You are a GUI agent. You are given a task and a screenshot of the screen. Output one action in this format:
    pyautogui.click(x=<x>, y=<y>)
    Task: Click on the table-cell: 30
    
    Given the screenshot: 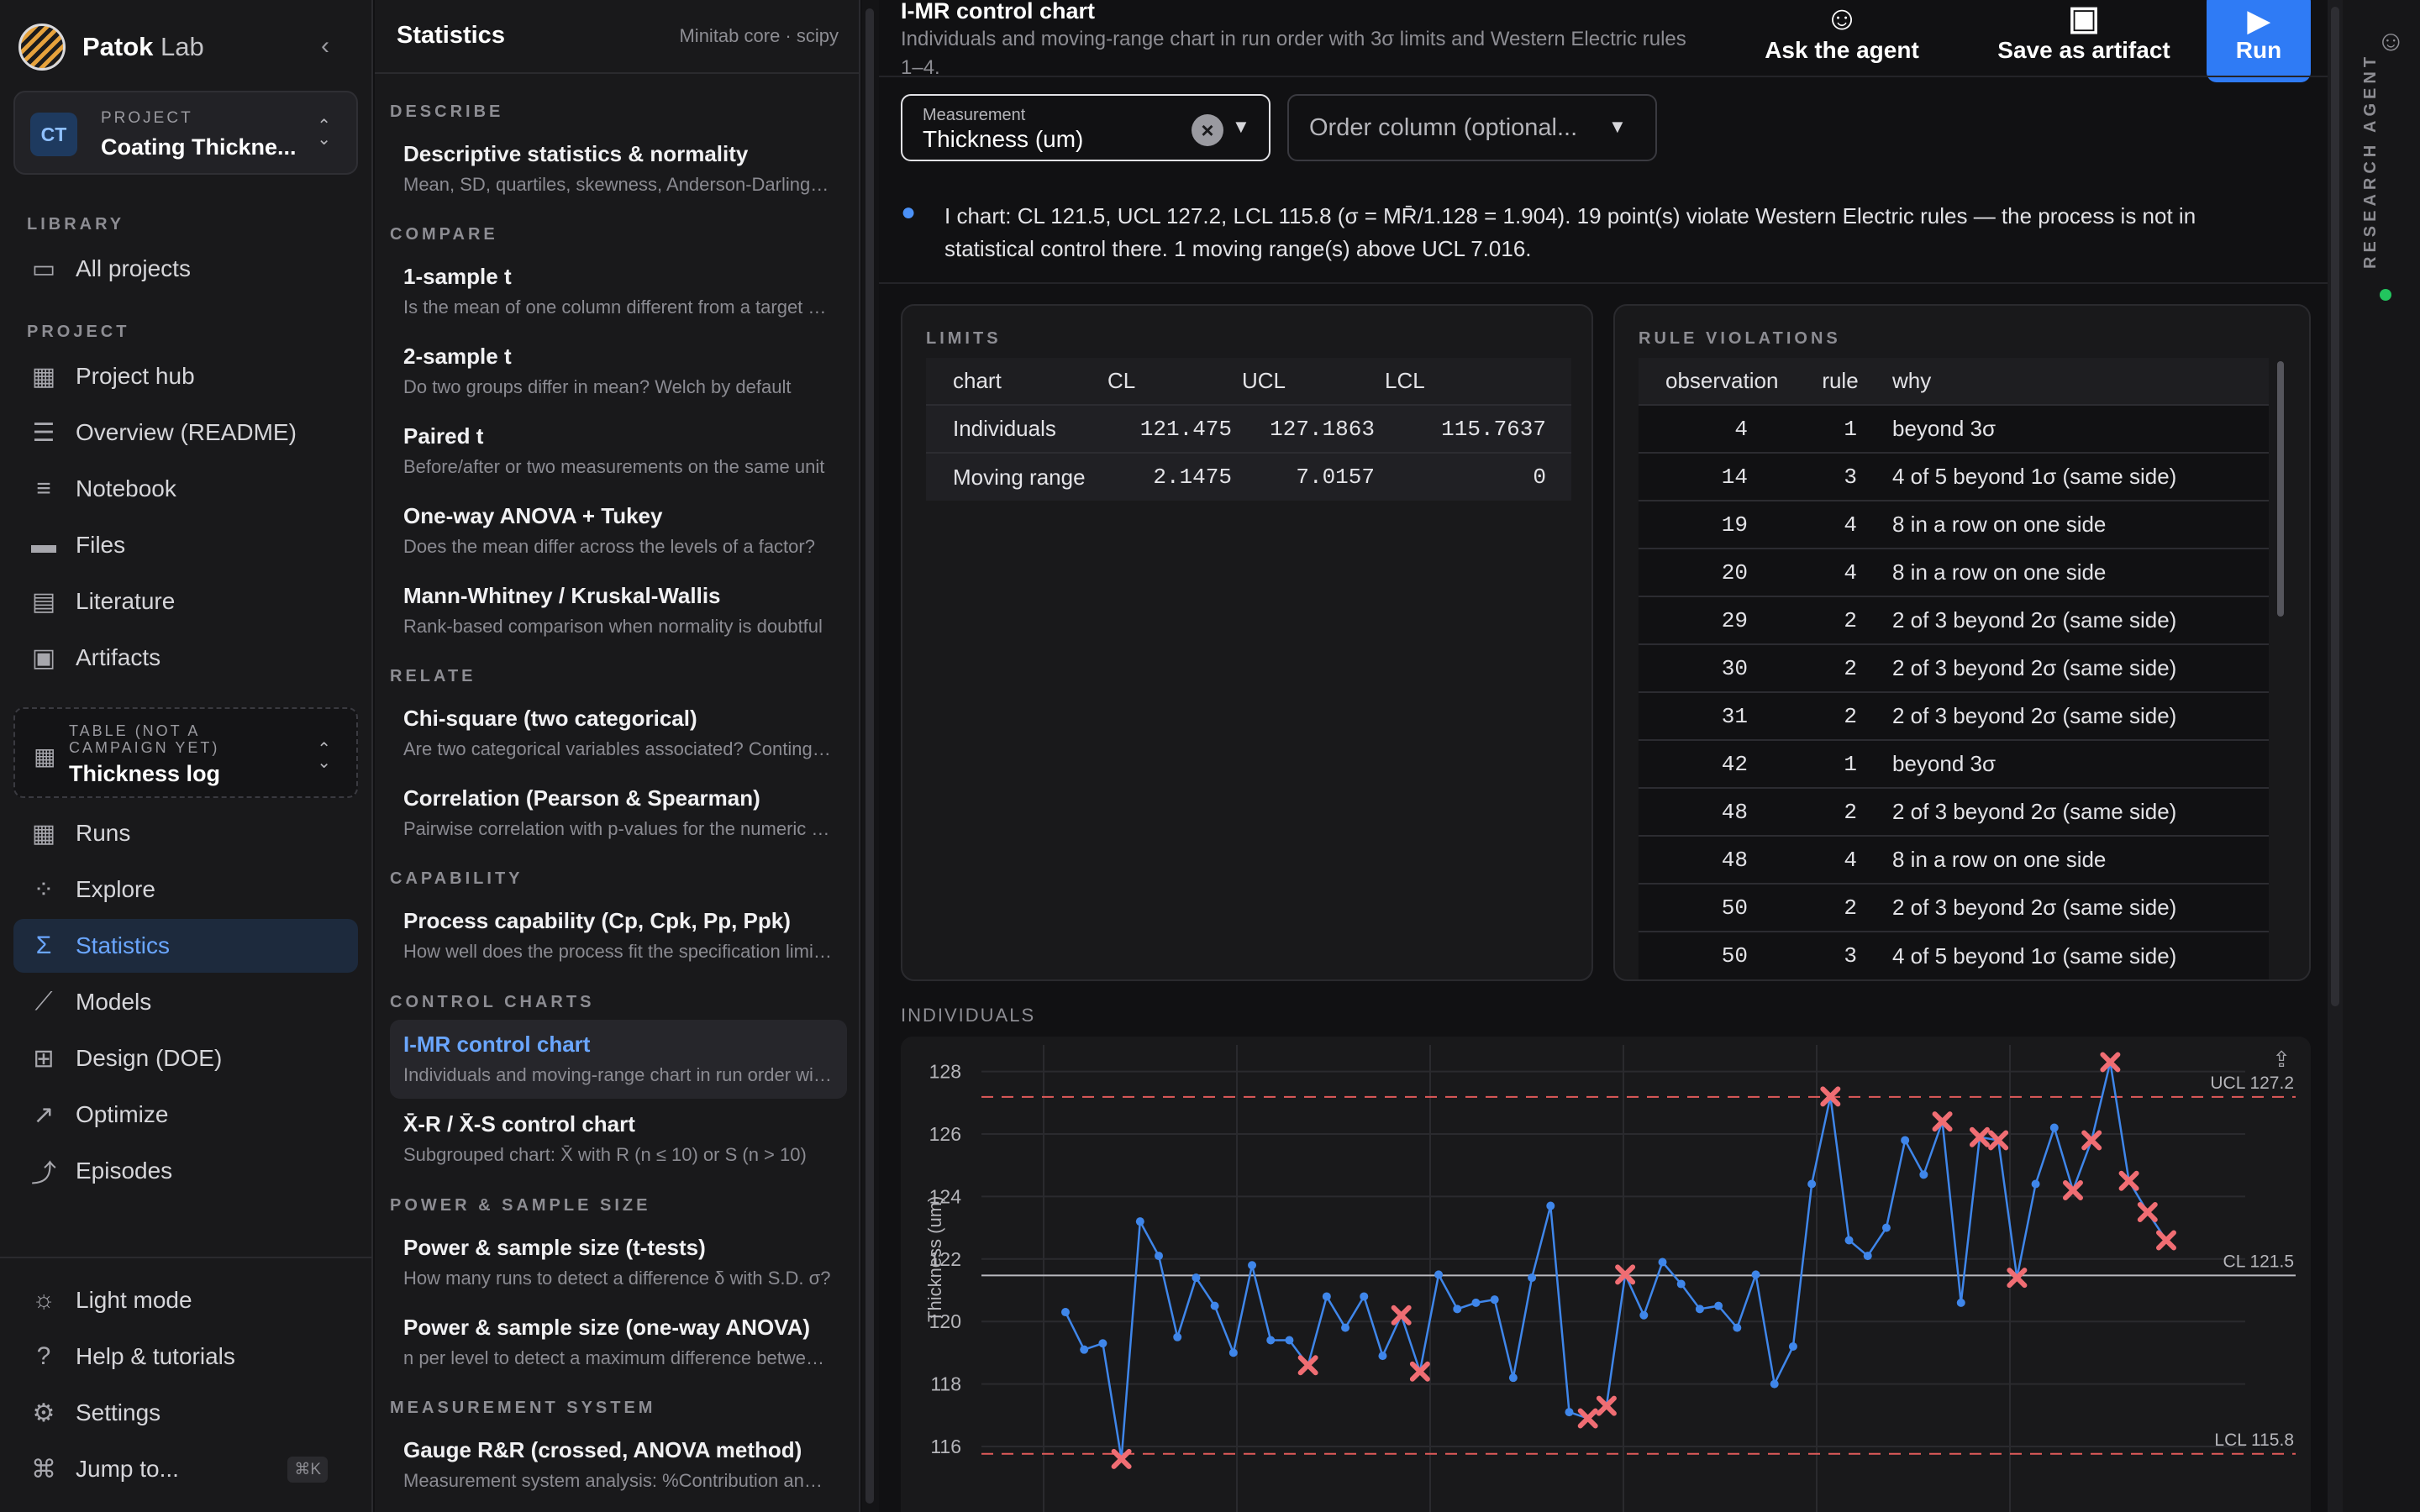 What is the action you would take?
    pyautogui.click(x=1723, y=667)
    